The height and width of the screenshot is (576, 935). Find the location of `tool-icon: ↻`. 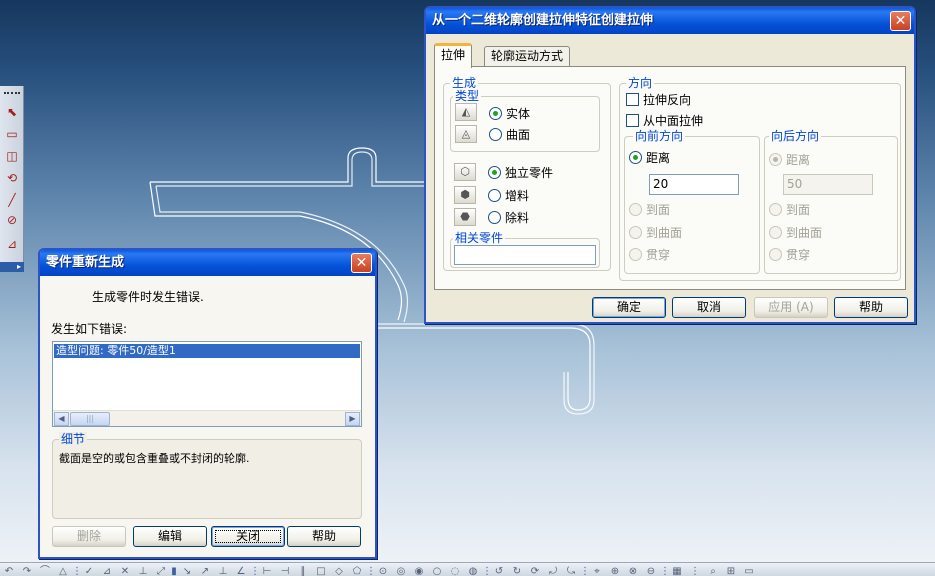

tool-icon: ↻ is located at coordinates (517, 570).